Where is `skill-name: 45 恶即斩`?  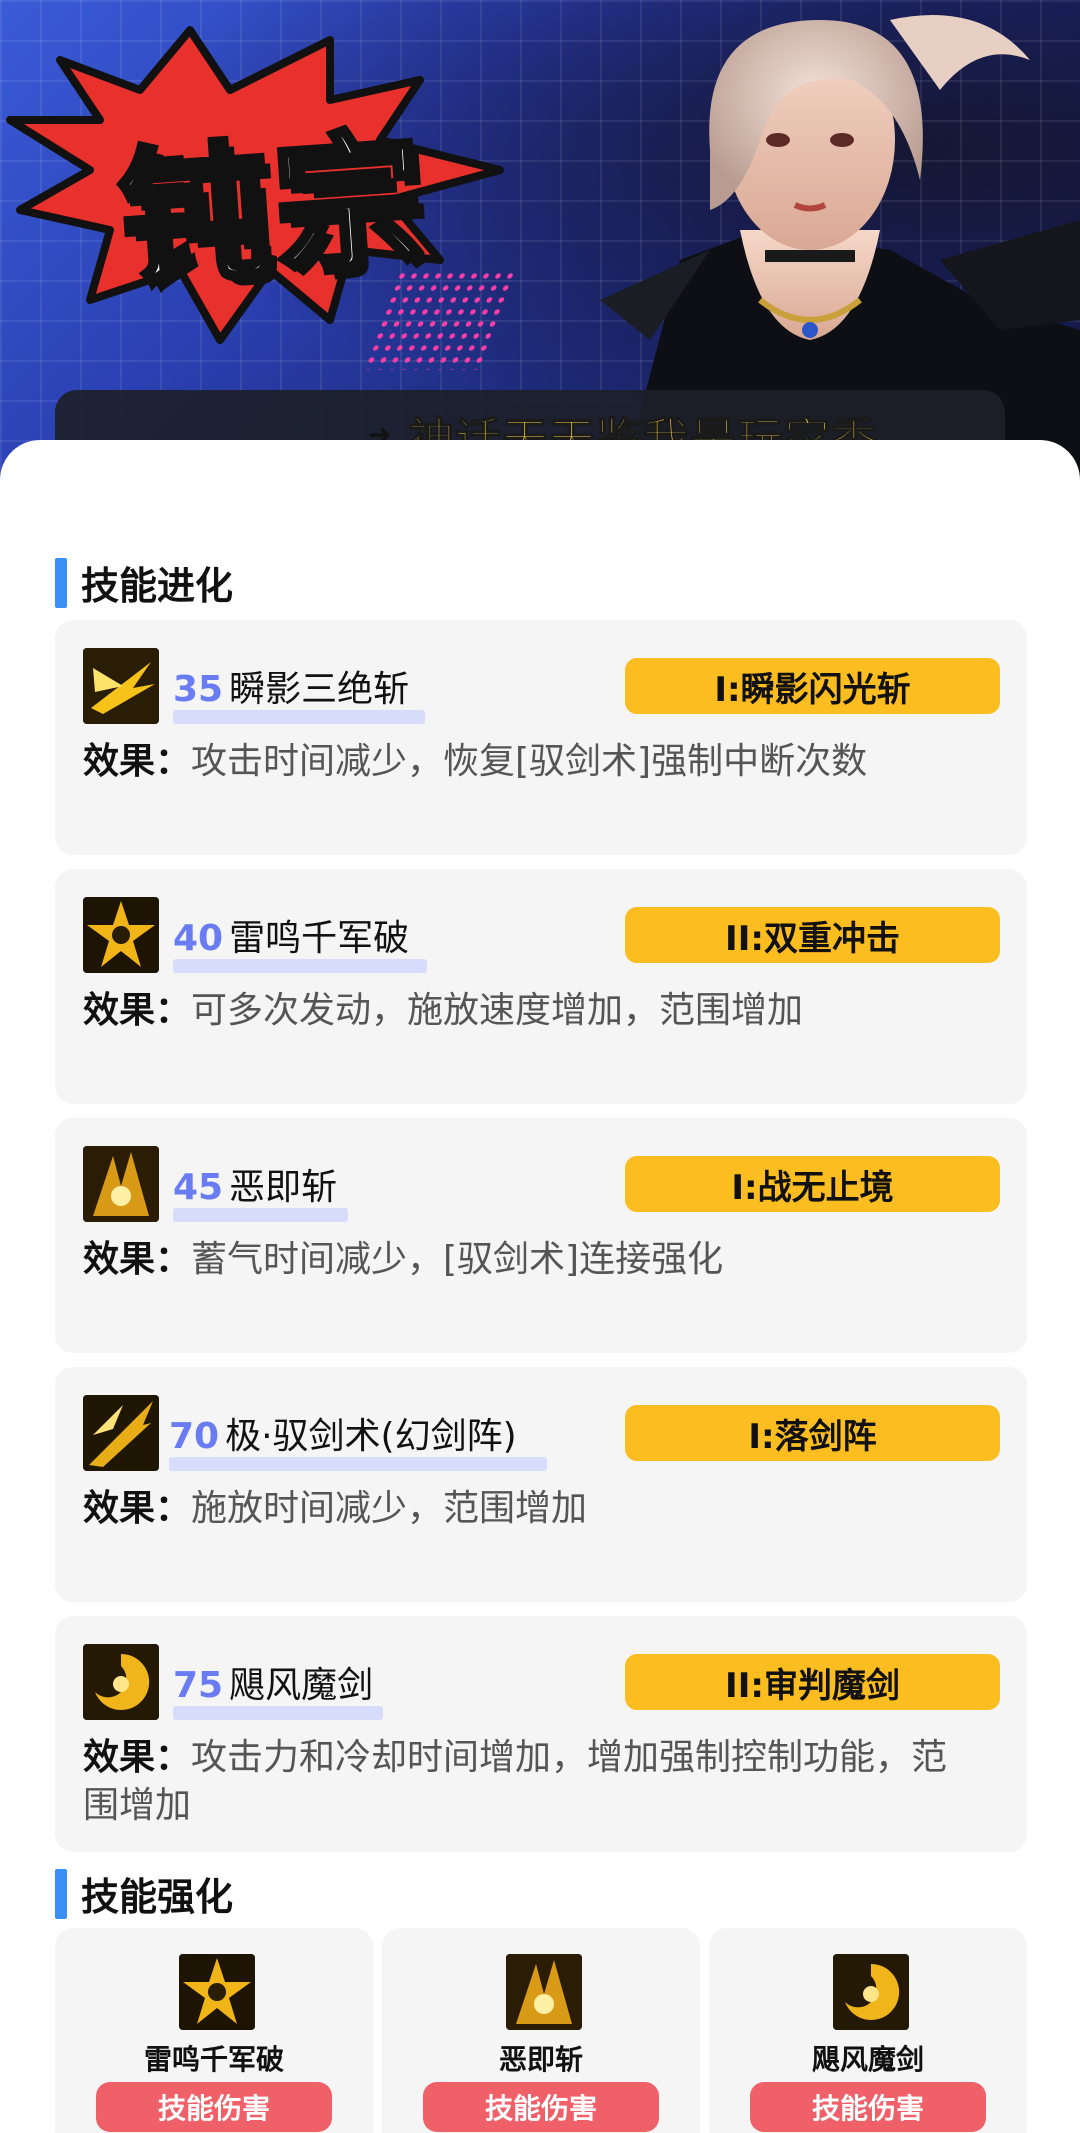
skill-name: 45 恶即斩 is located at coordinates (260, 1190).